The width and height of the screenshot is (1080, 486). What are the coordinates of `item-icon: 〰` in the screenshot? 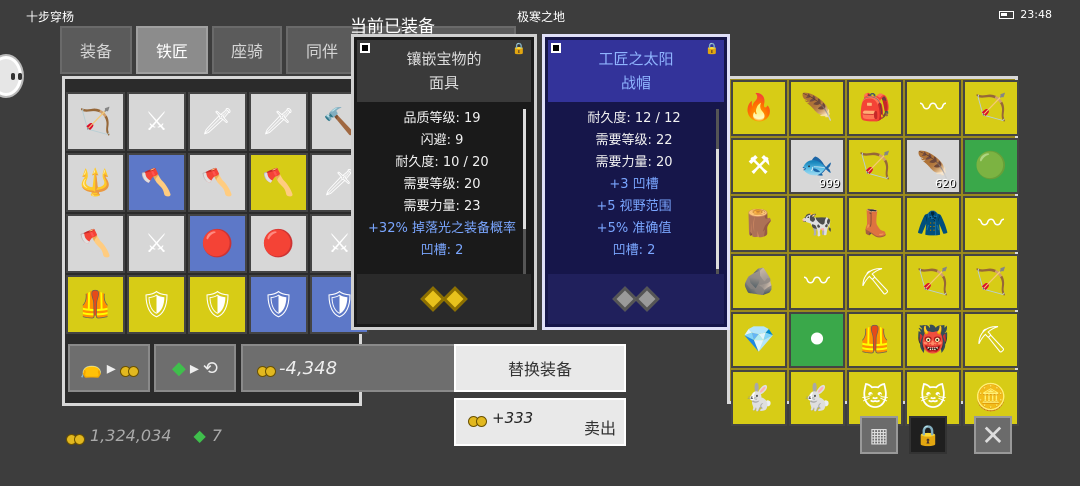 It's located at (991, 224).